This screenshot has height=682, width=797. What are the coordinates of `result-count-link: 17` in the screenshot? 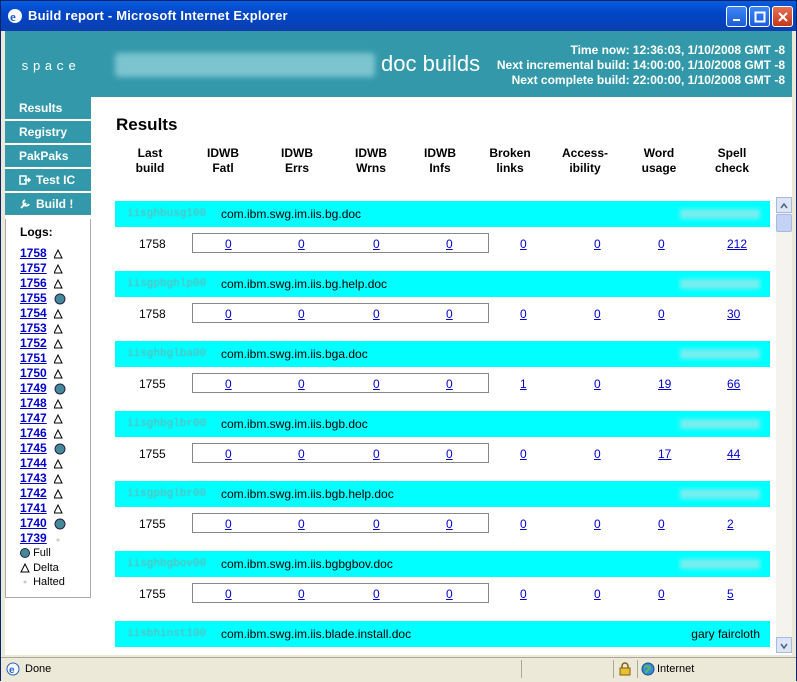 It's located at (664, 454).